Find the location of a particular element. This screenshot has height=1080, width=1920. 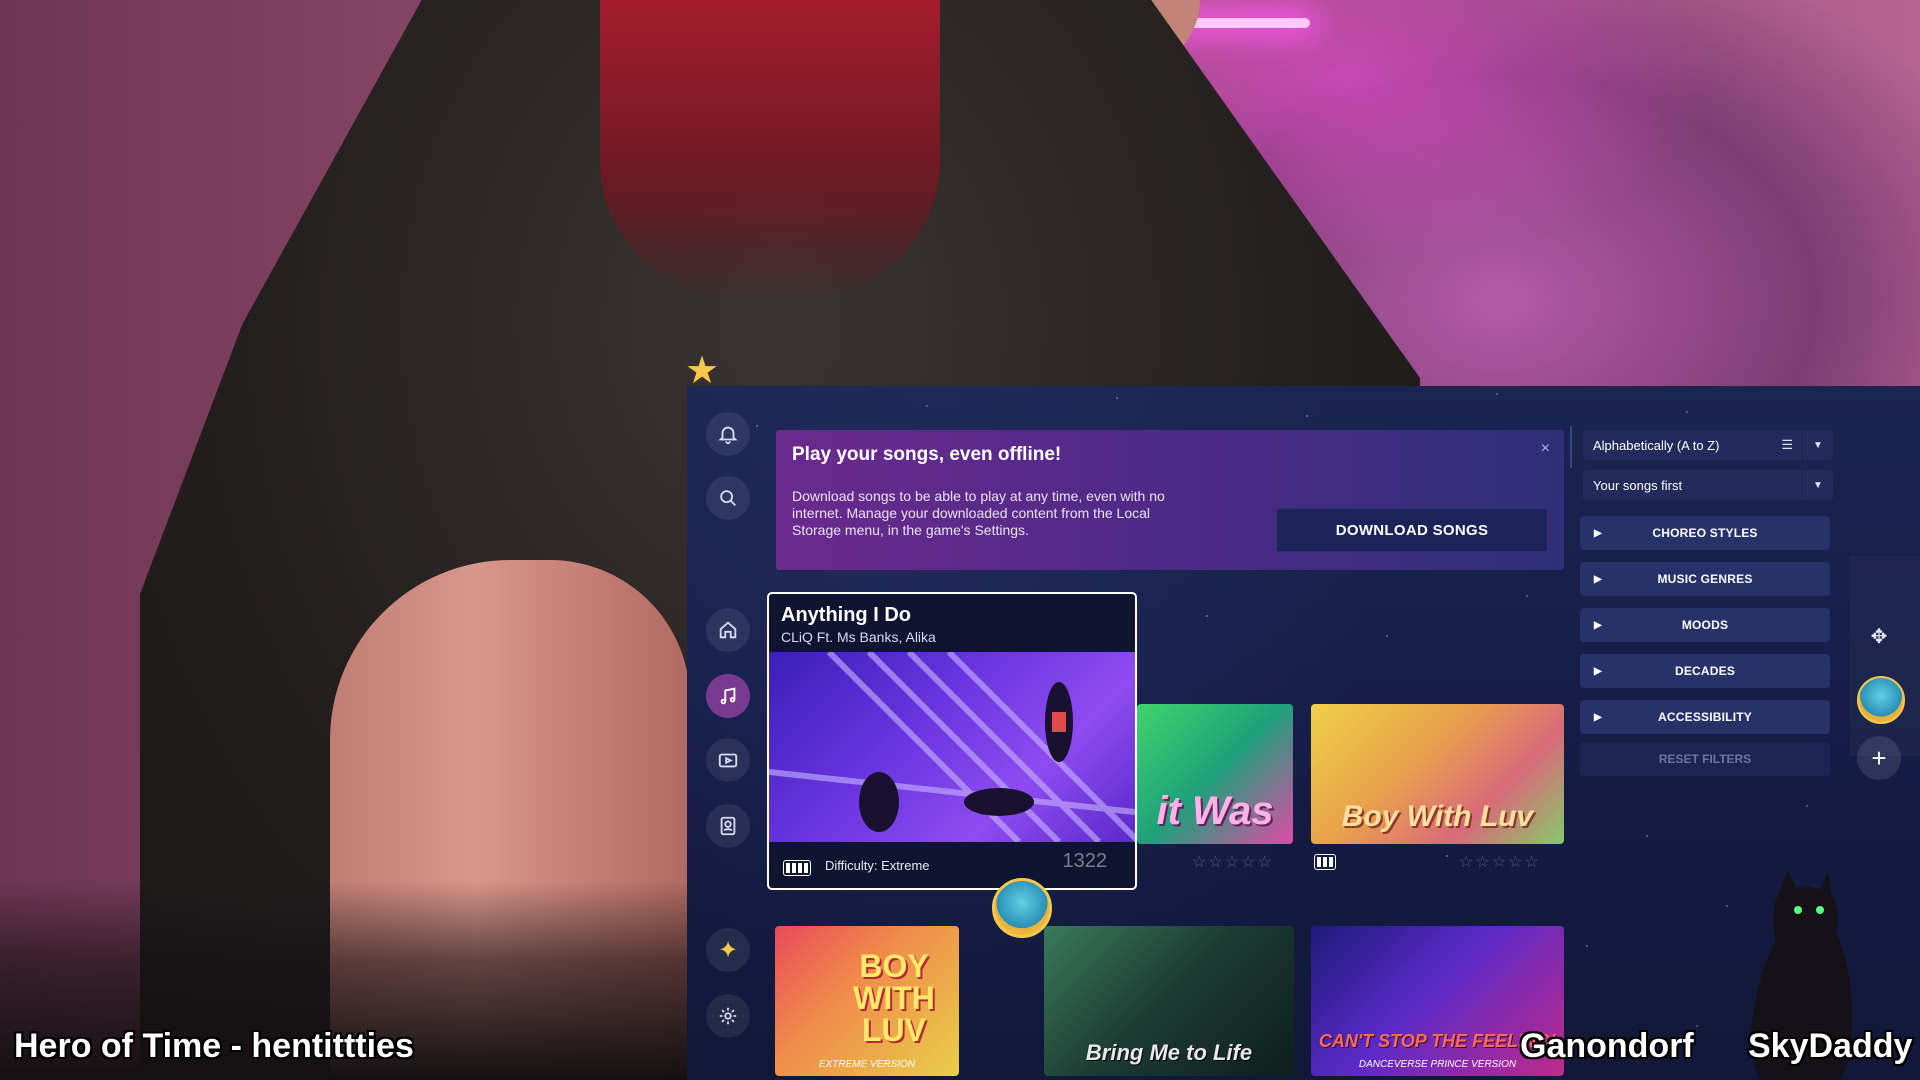

download-songs-button: DOWNLOAD SONGS is located at coordinates (1412, 530).